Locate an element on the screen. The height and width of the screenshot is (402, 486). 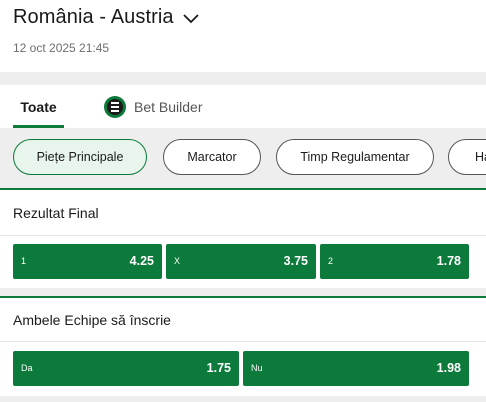
filter-label: Timp Regulamentar is located at coordinates (355, 157).